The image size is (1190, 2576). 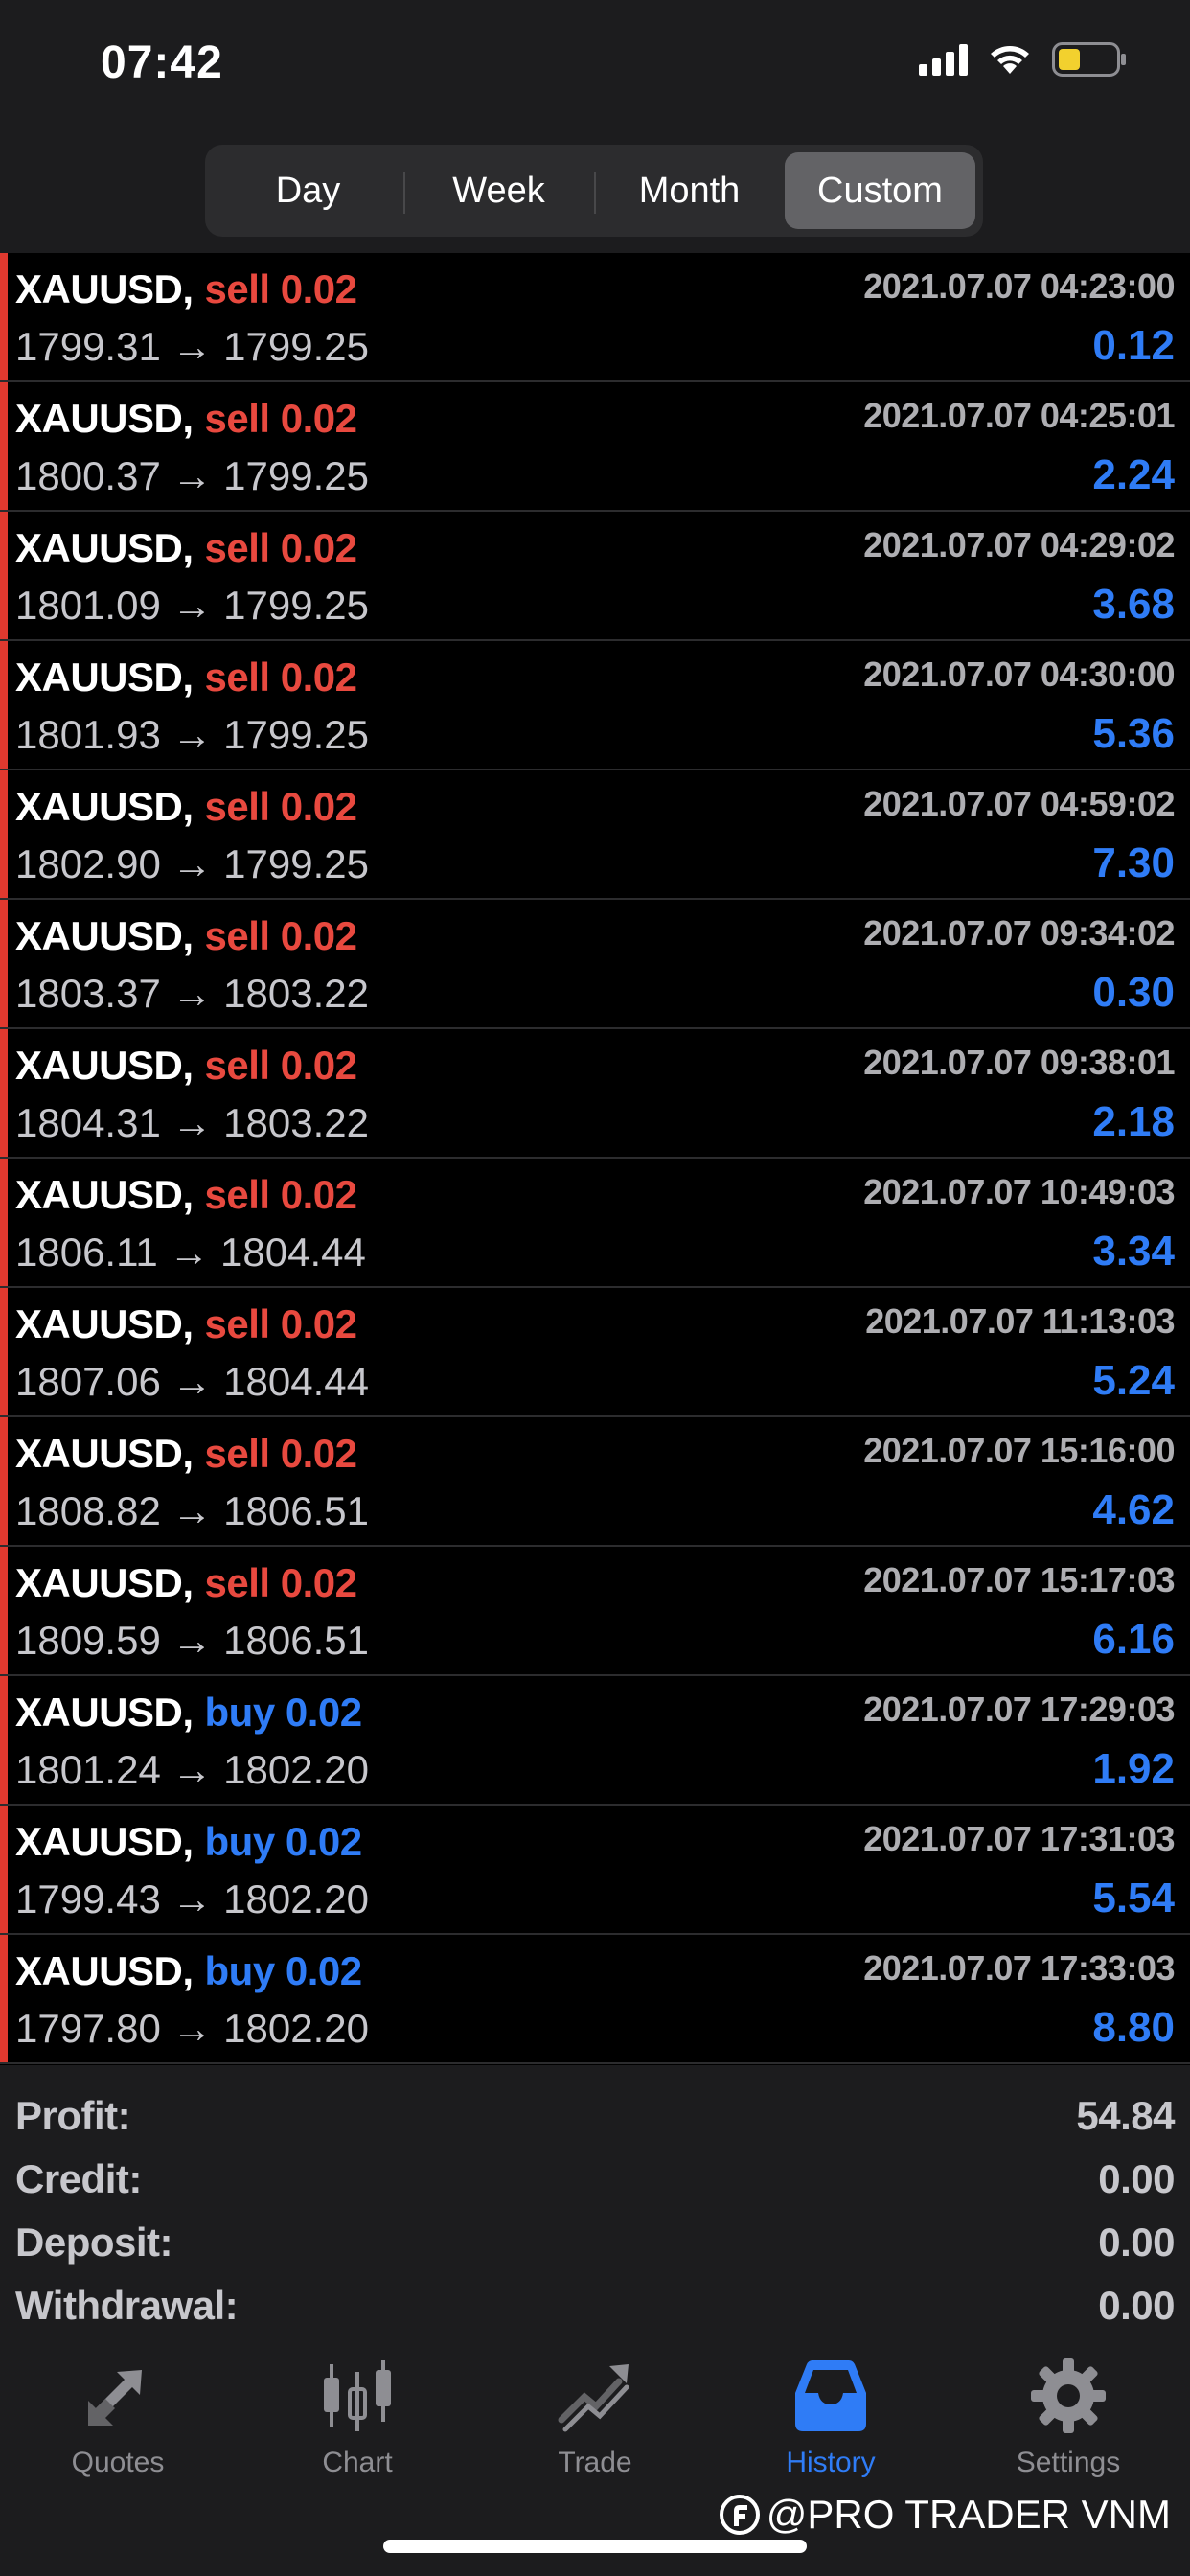 I want to click on inbox-tray-icon, so click(x=831, y=2395).